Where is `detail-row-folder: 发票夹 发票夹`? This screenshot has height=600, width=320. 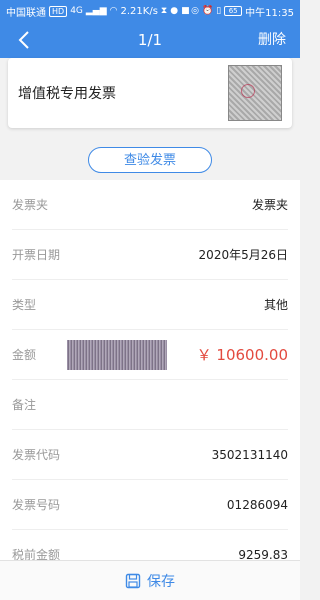 detail-row-folder: 发票夹 发票夹 is located at coordinates (150, 205).